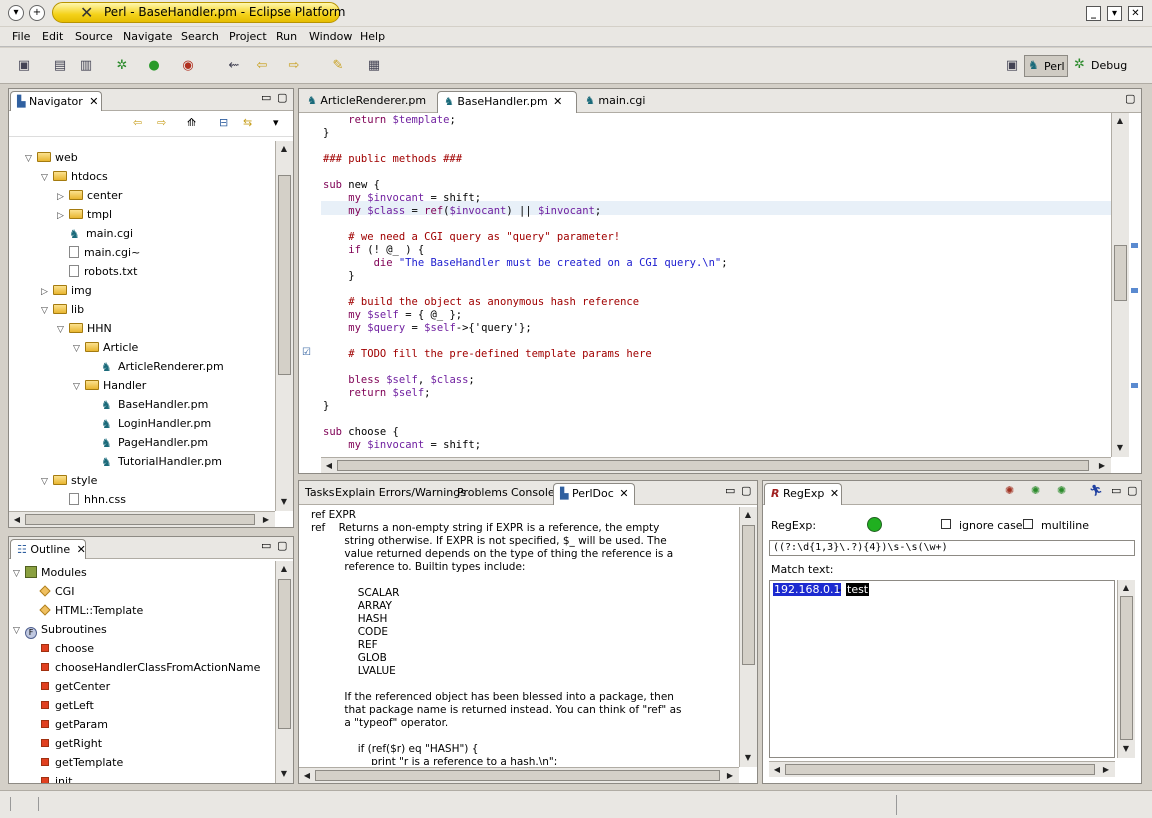 The width and height of the screenshot is (1152, 818). I want to click on task-marker-icon: ☑, so click(306, 352).